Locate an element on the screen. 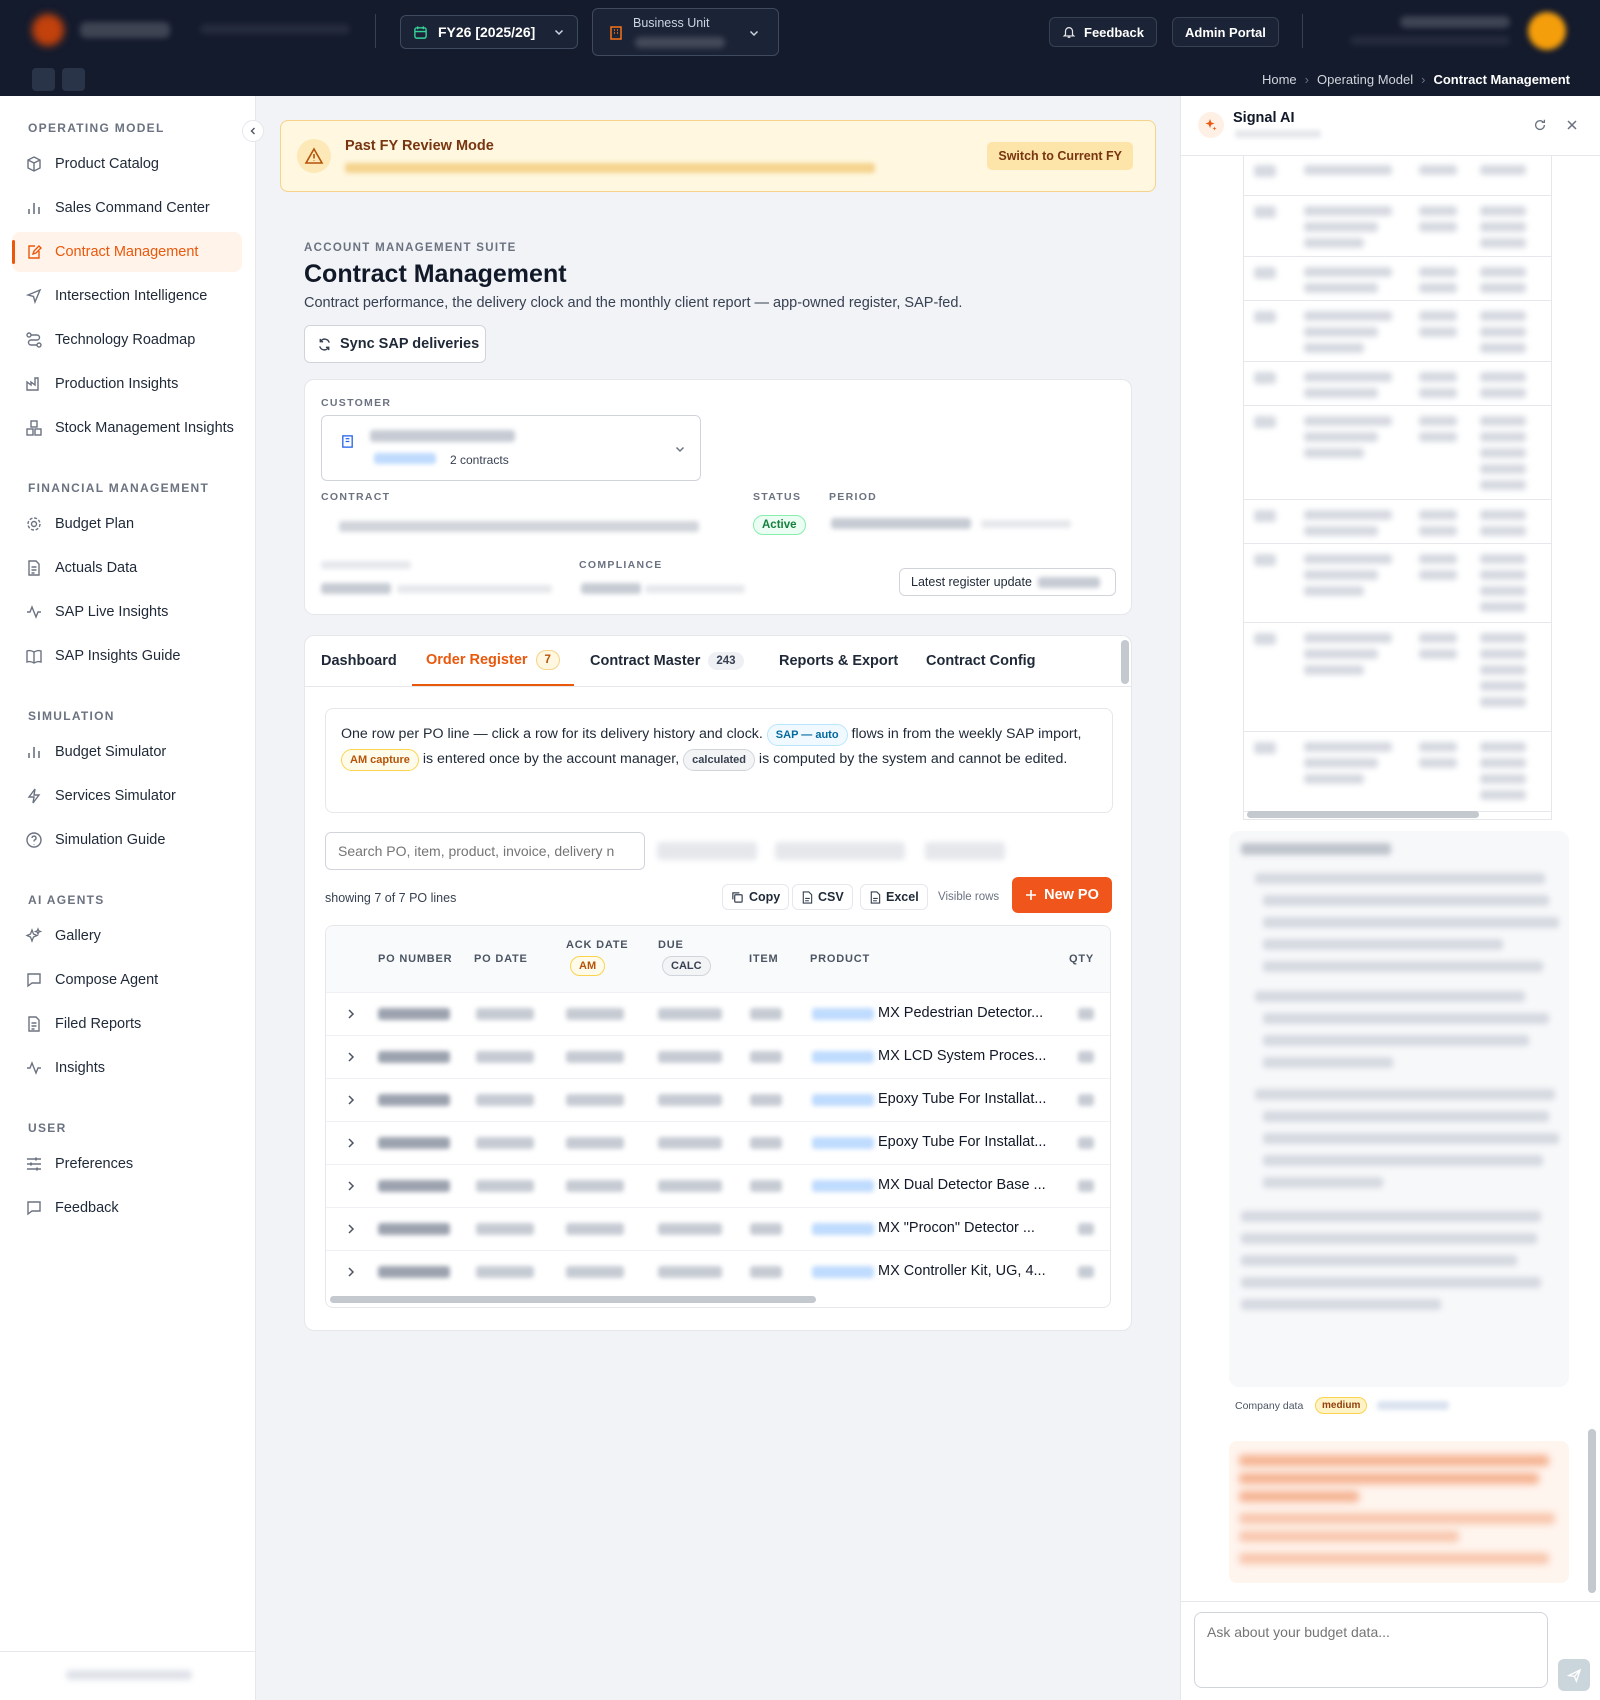 Image resolution: width=1600 pixels, height=1700 pixels. register-search-input is located at coordinates (485, 851).